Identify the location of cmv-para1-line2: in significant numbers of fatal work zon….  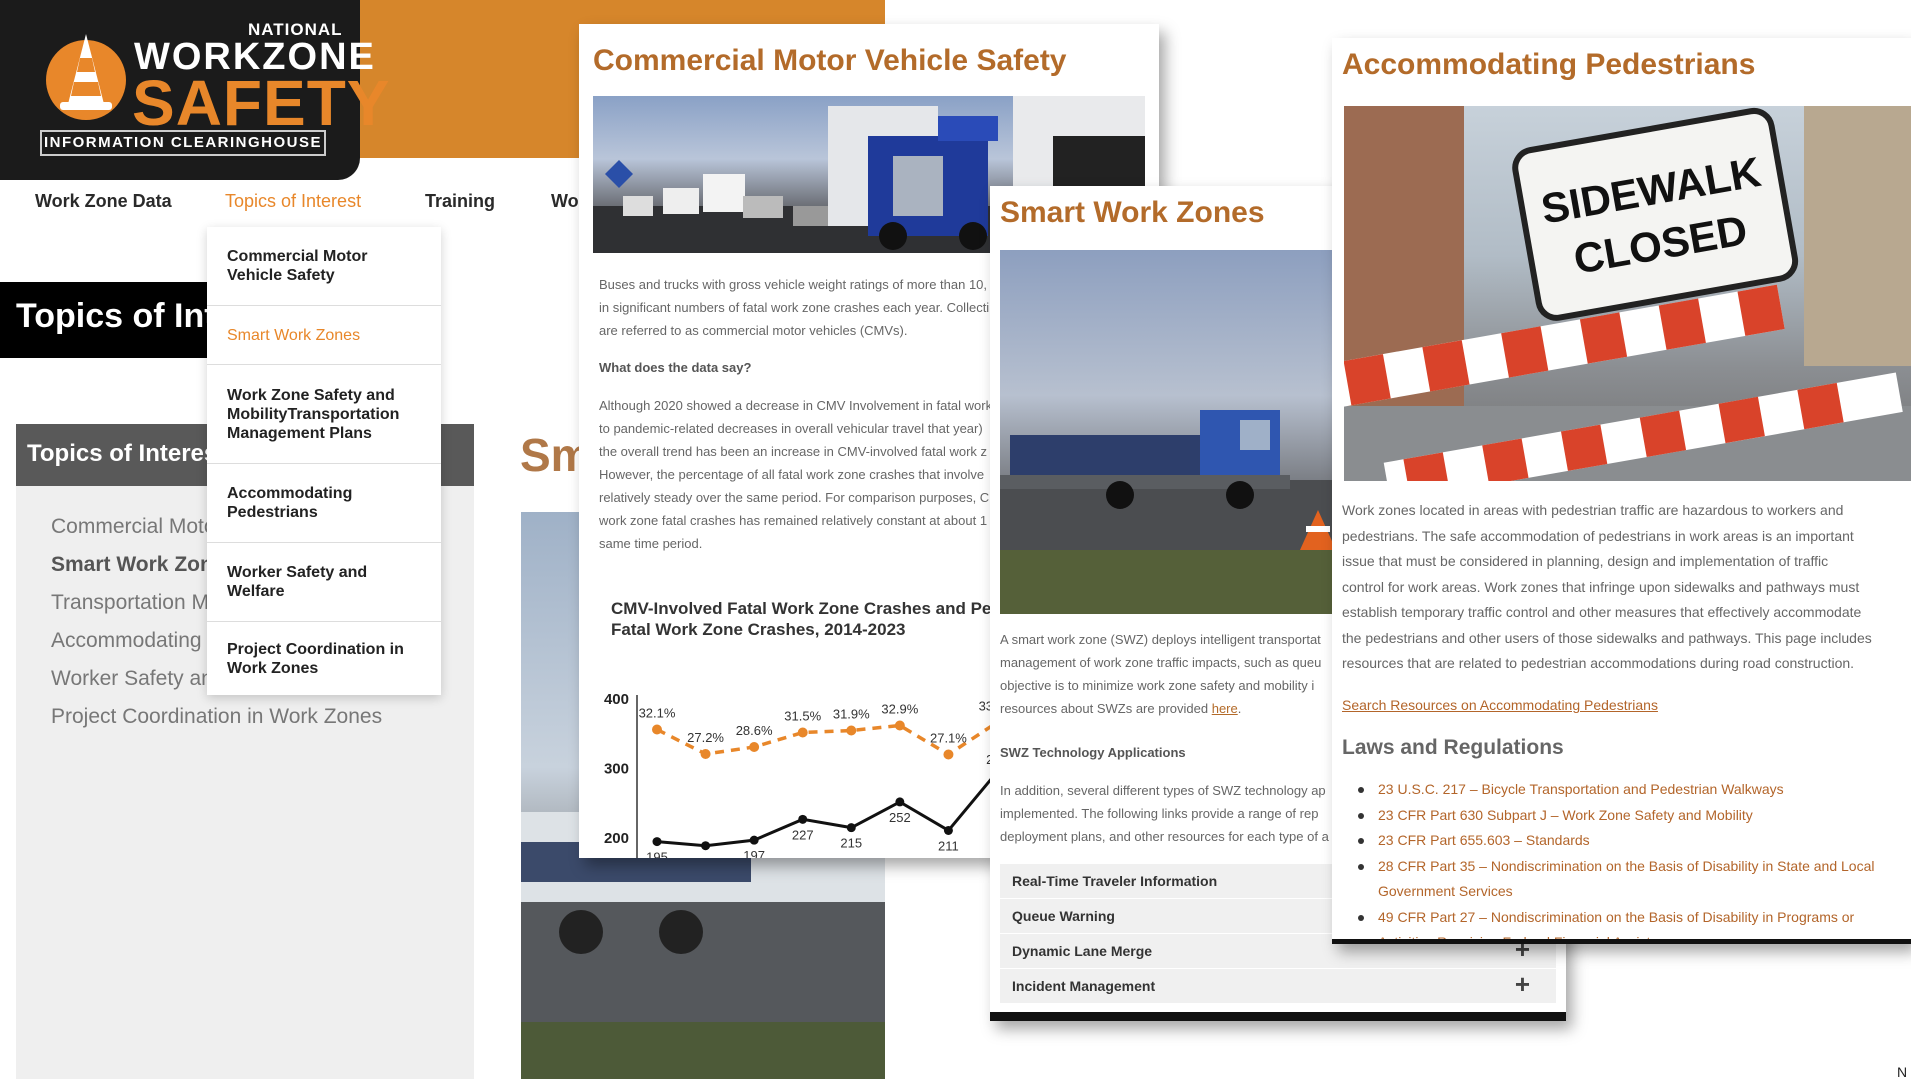
(794, 307).